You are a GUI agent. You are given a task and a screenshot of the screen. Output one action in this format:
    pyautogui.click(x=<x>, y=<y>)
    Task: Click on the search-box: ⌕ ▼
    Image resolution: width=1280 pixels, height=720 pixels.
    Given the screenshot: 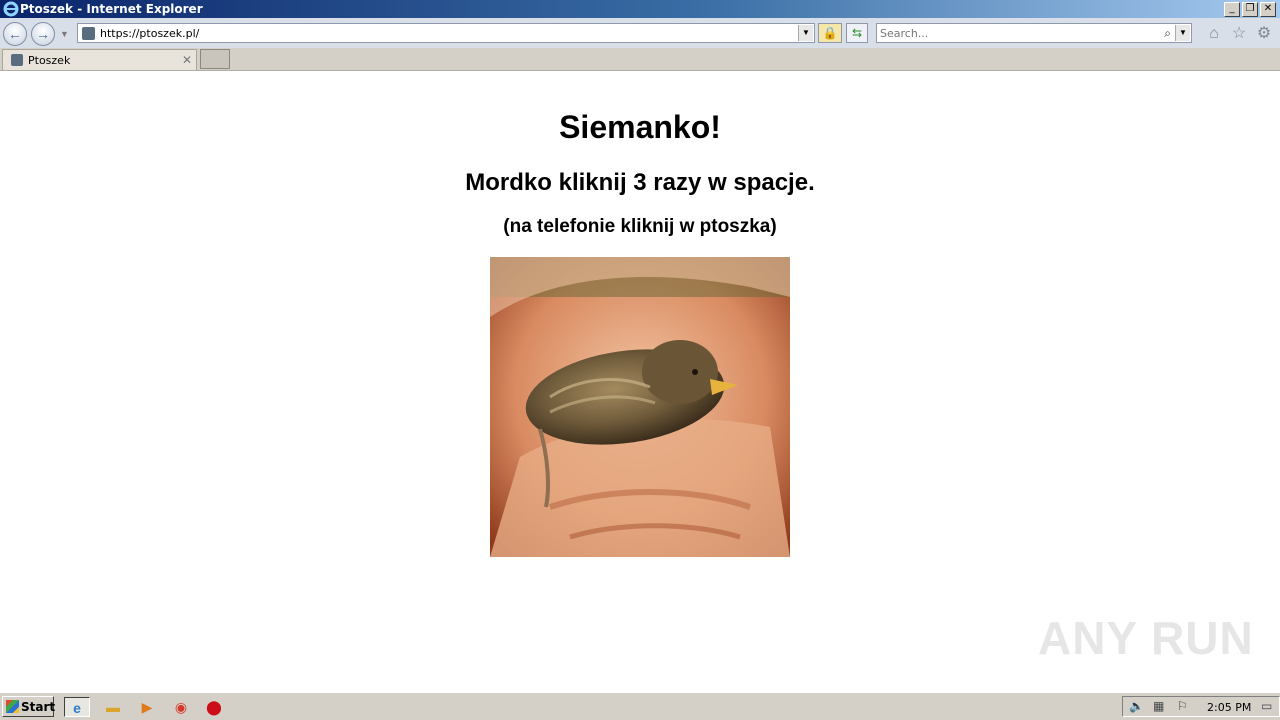 What is the action you would take?
    pyautogui.click(x=1034, y=33)
    